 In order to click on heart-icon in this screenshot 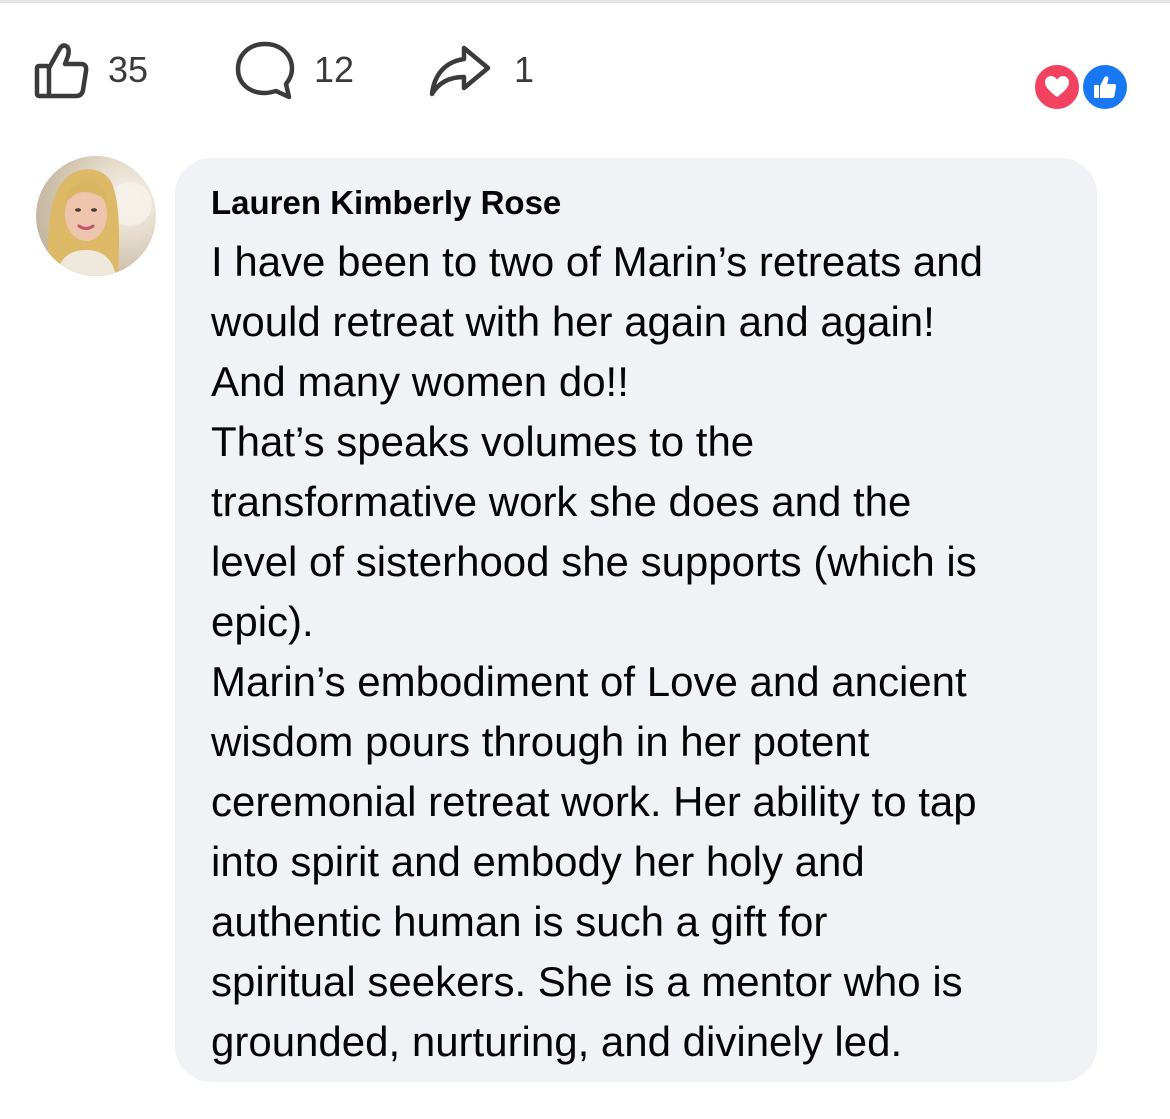, I will do `click(1057, 86)`.